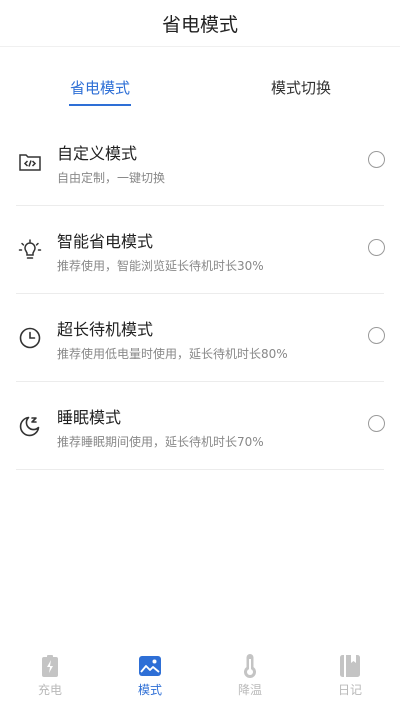 The width and height of the screenshot is (400, 711). I want to click on thermometer-icon, so click(250, 666).